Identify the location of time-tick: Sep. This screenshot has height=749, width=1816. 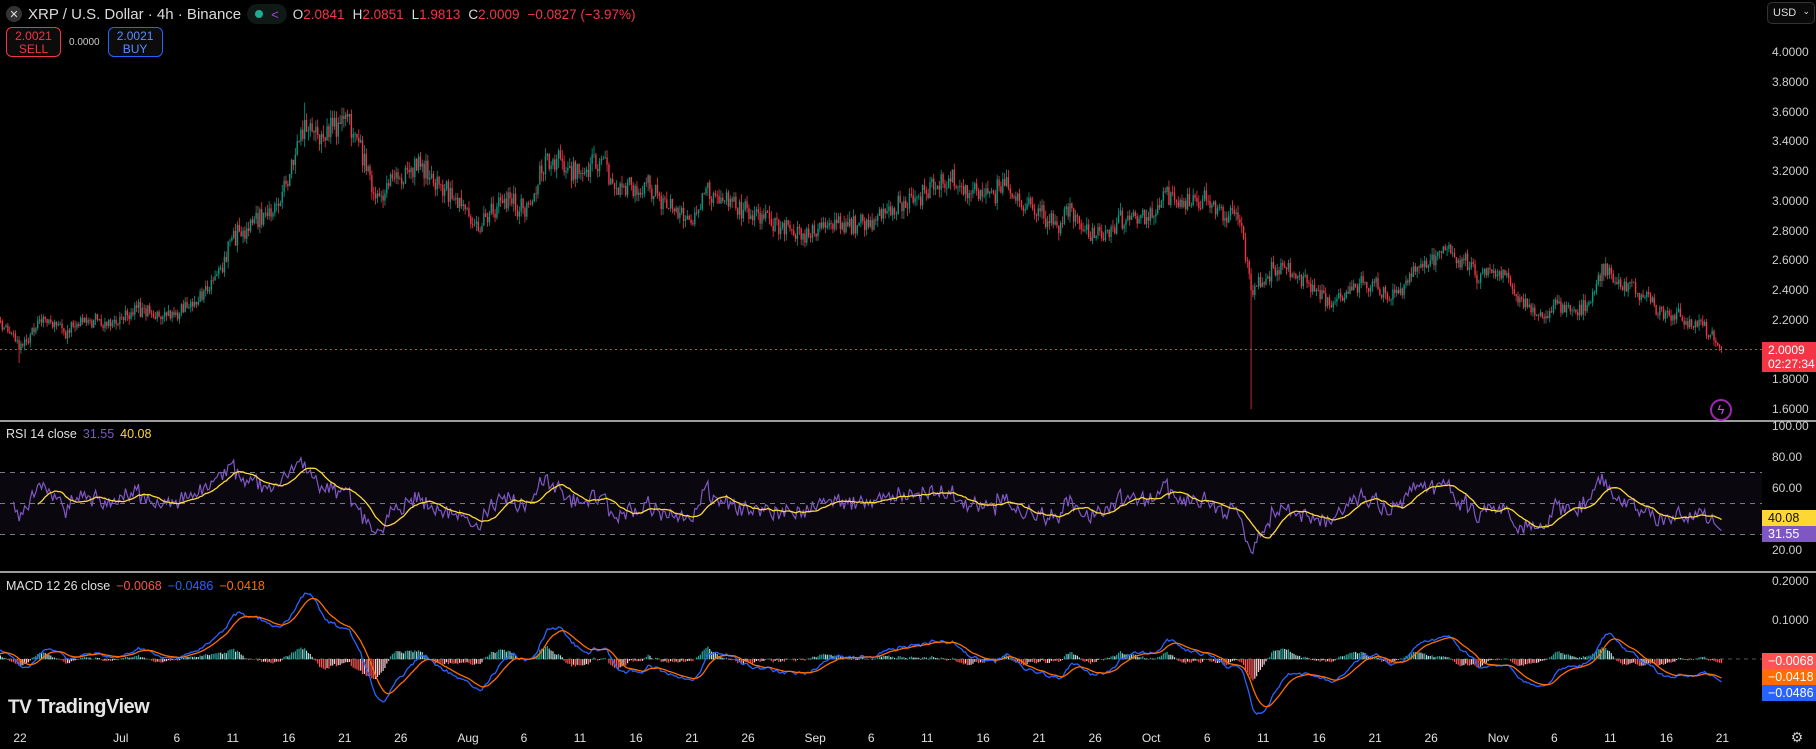
(815, 738).